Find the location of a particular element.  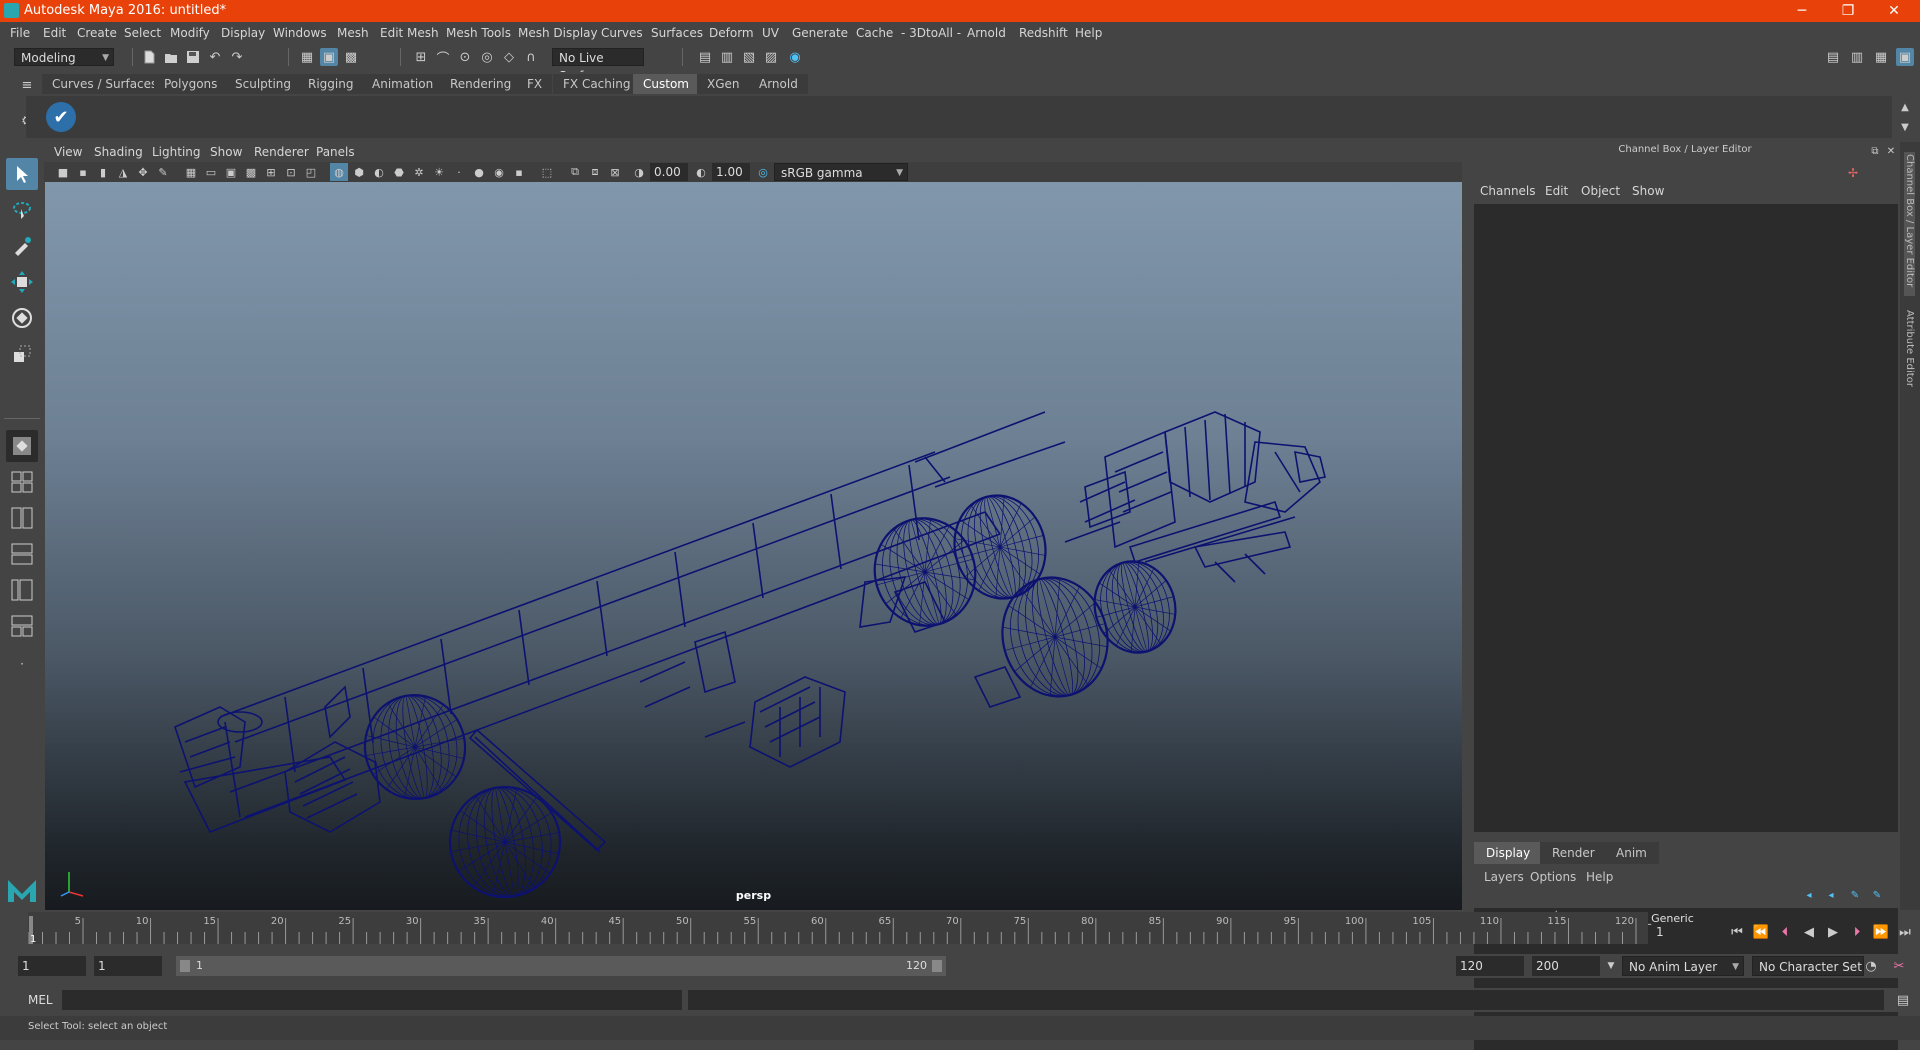

range-end-handle is located at coordinates (937, 966).